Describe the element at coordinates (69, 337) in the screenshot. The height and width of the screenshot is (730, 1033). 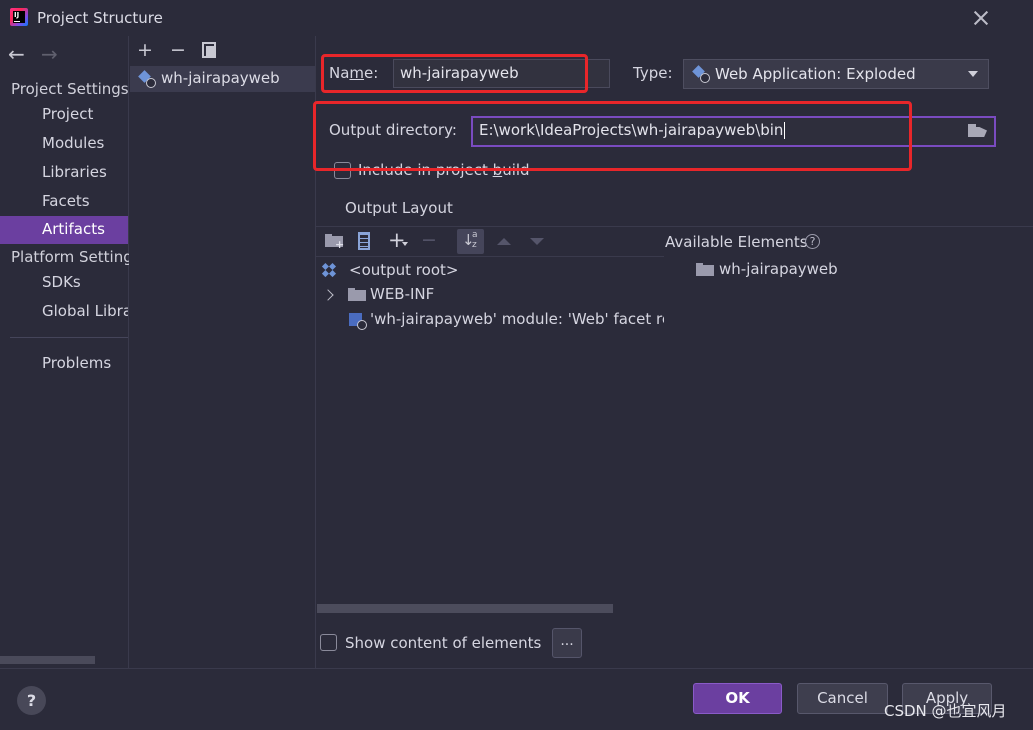
I see `nav-divider` at that location.